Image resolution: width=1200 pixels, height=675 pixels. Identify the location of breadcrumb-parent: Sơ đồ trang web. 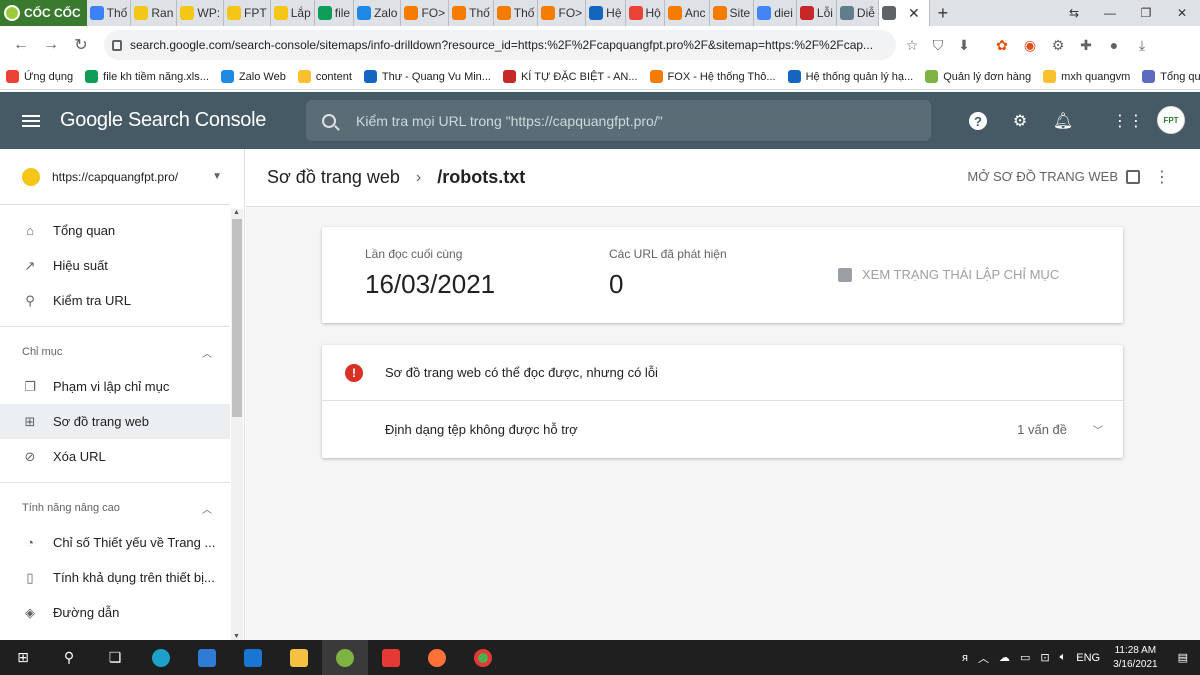
(333, 177).